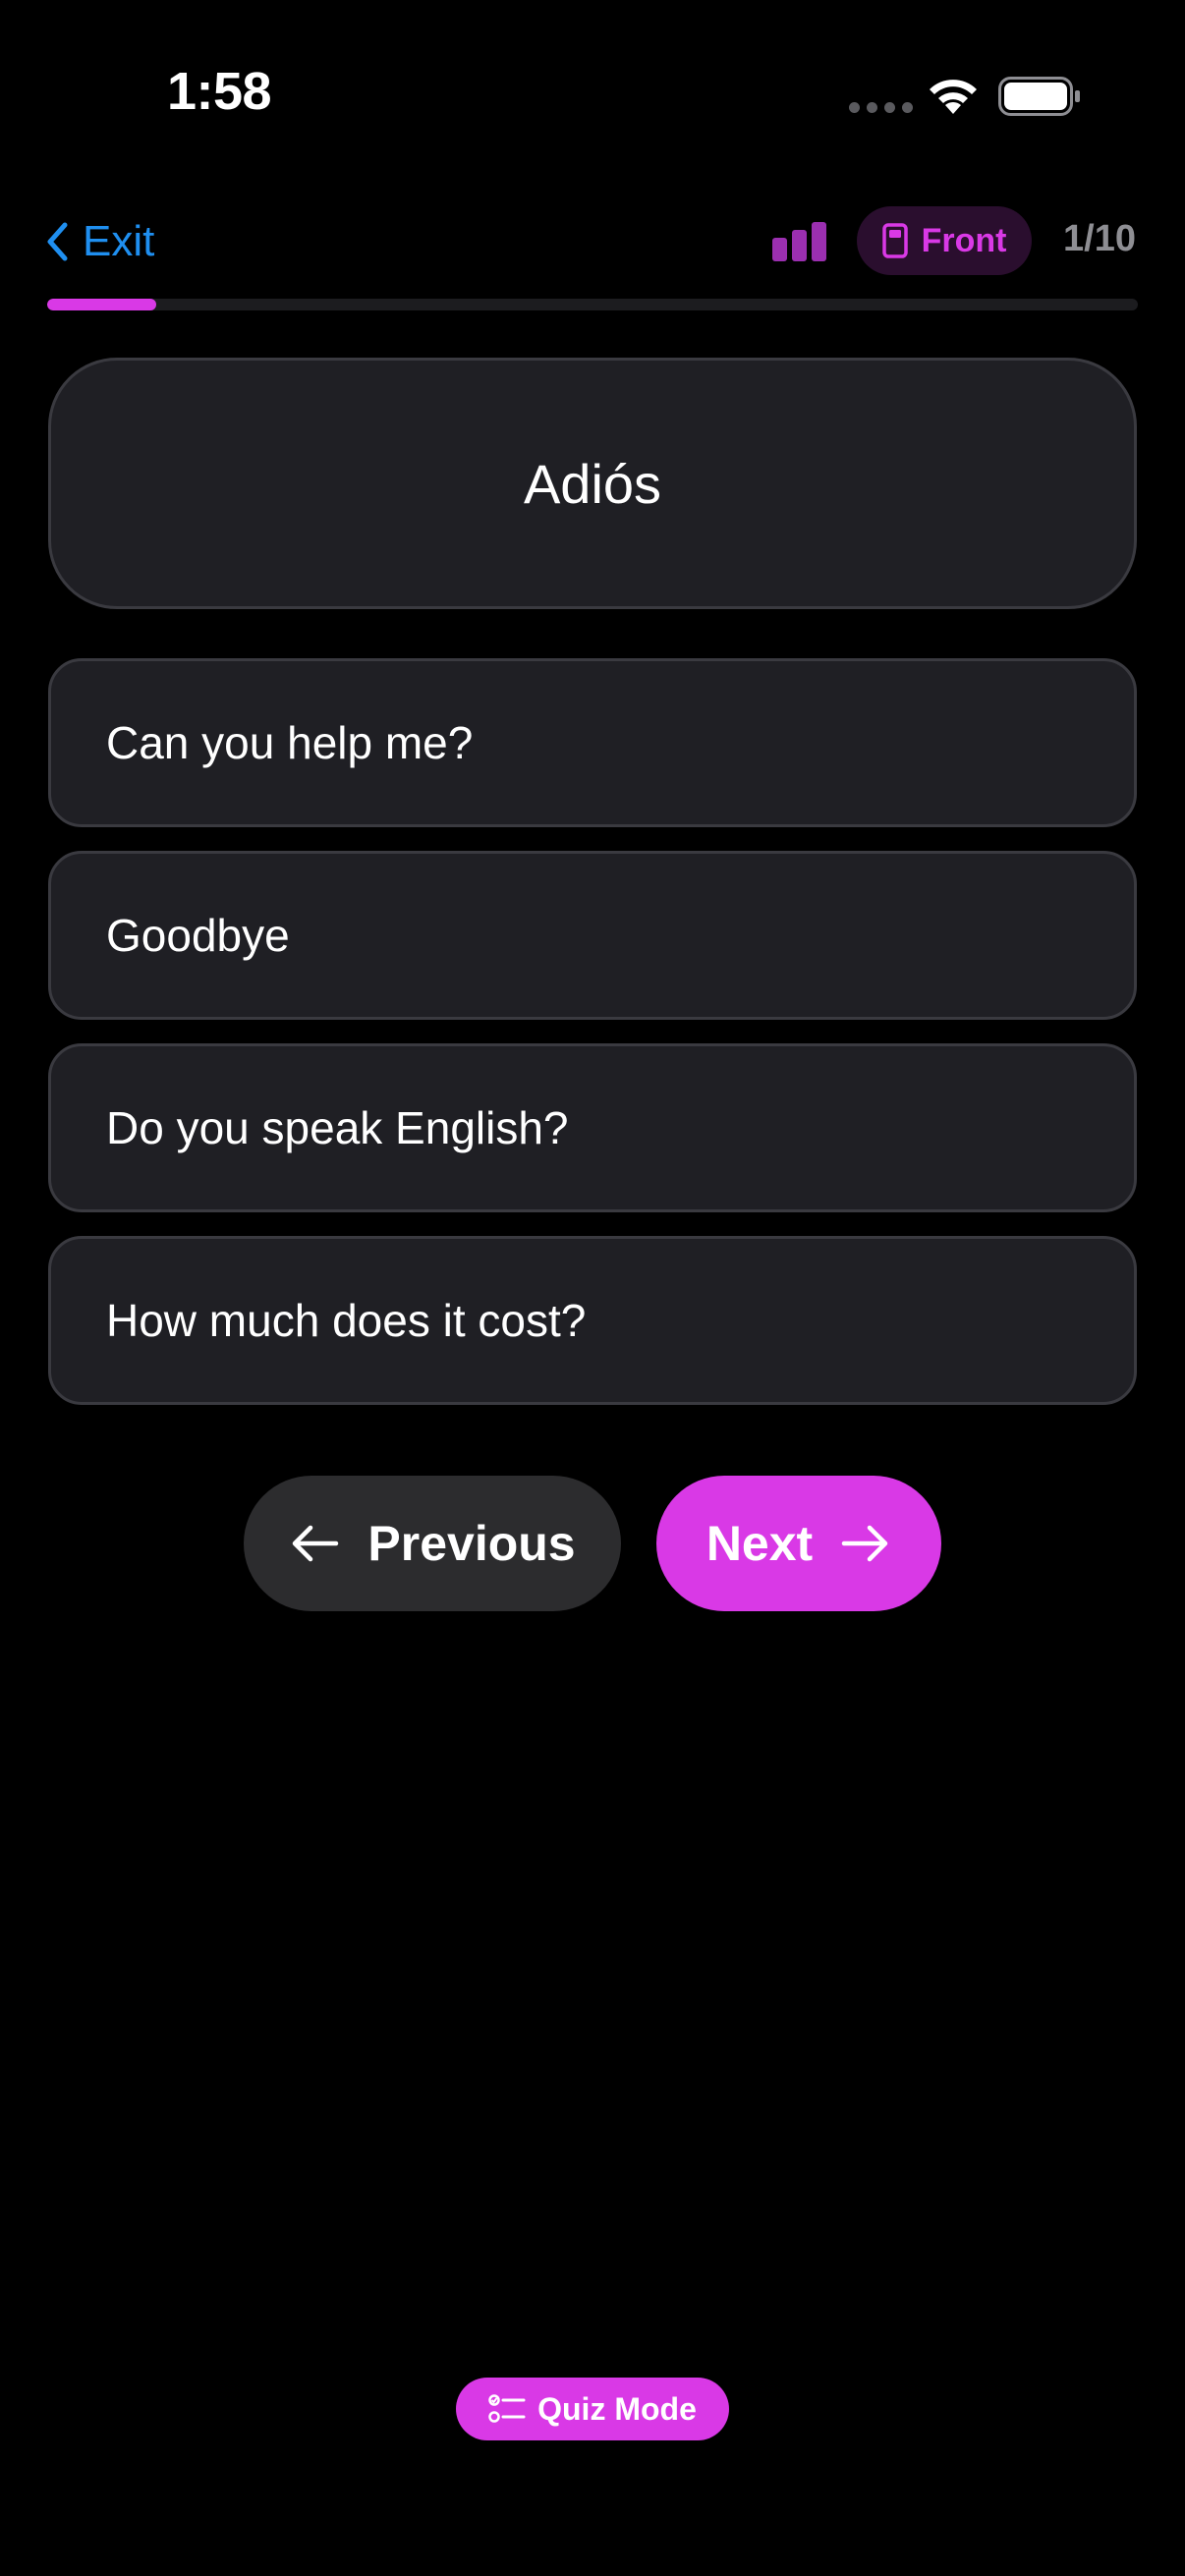  Describe the element at coordinates (895, 240) in the screenshot. I see `card-front-icon` at that location.